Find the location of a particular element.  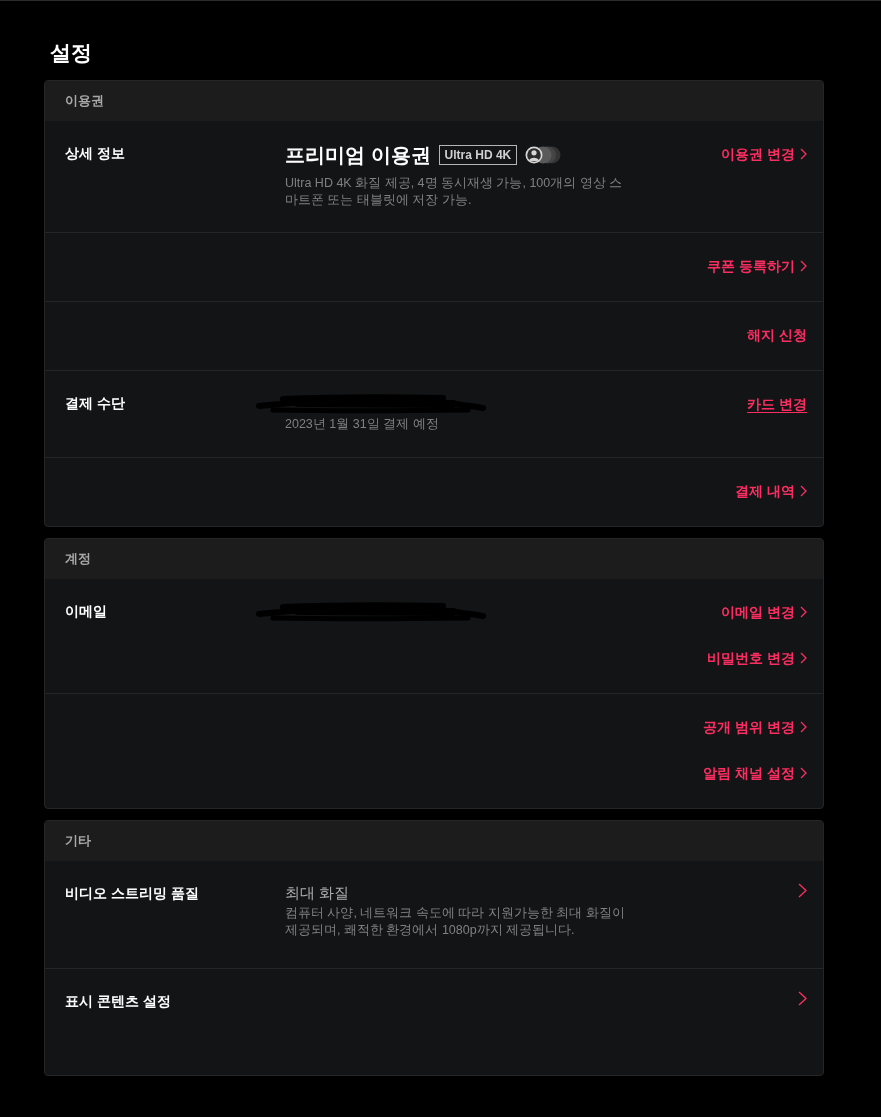

section-heading: 이용권 is located at coordinates (84, 101).